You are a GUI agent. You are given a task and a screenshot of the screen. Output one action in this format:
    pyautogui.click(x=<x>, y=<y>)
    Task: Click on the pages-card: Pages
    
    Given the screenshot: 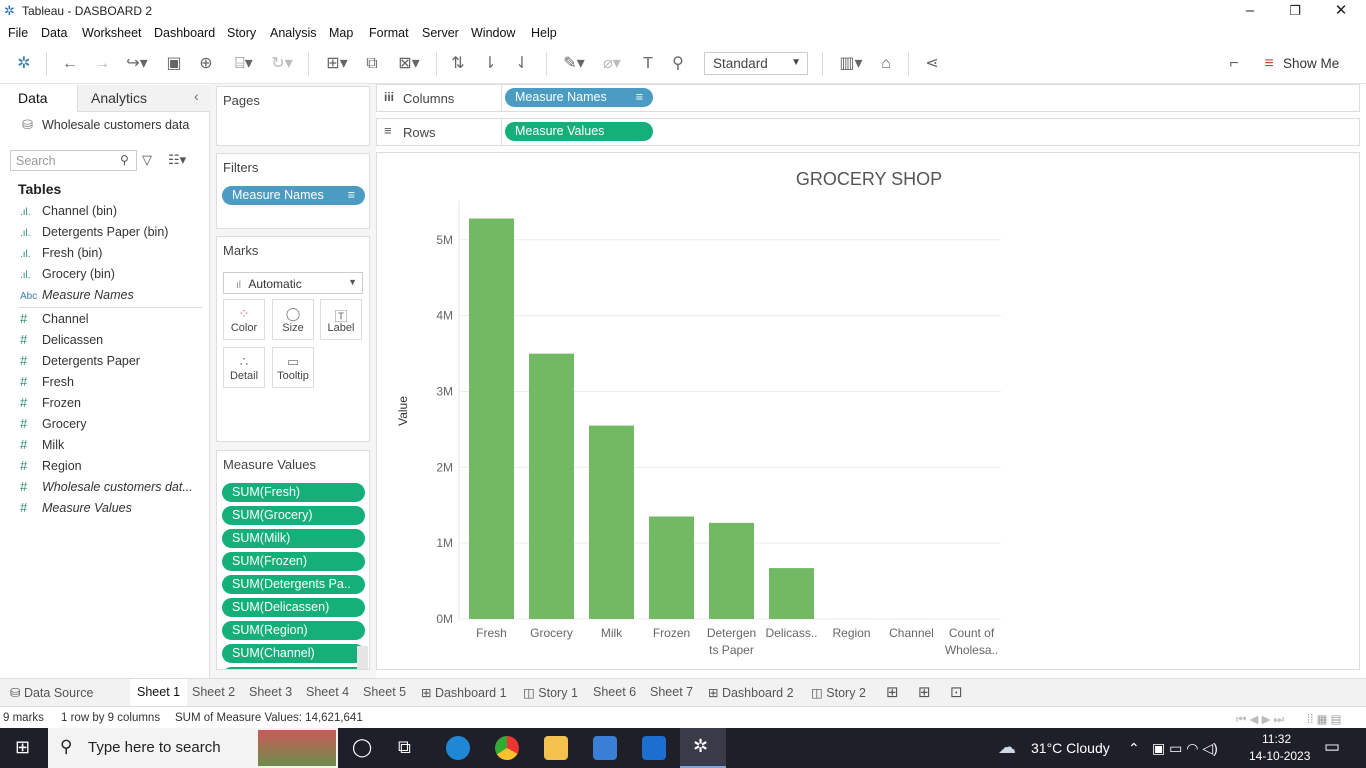 What is the action you would take?
    pyautogui.click(x=293, y=116)
    